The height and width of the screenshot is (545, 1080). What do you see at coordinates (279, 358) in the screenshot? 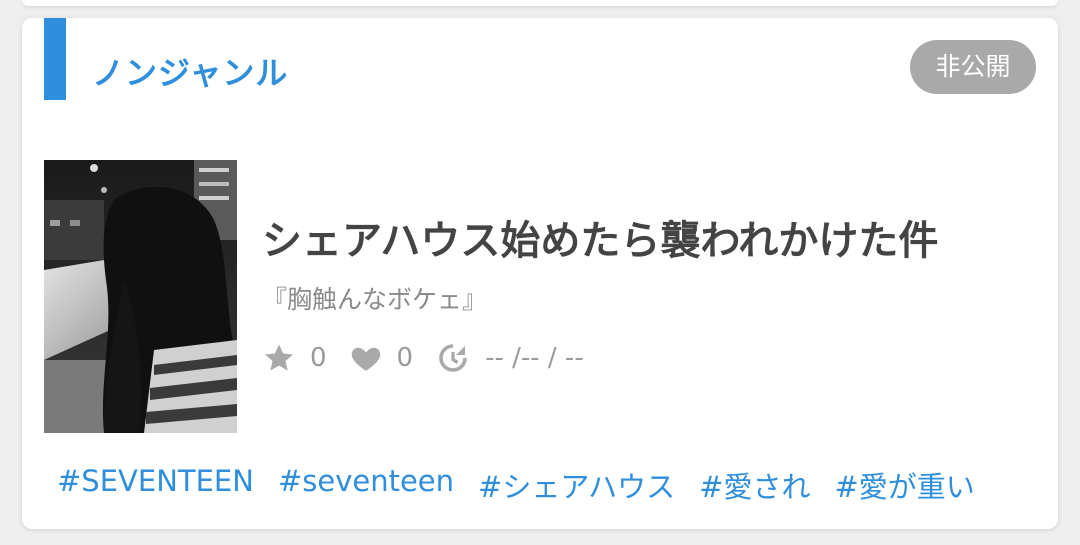
I see `star-icon` at bounding box center [279, 358].